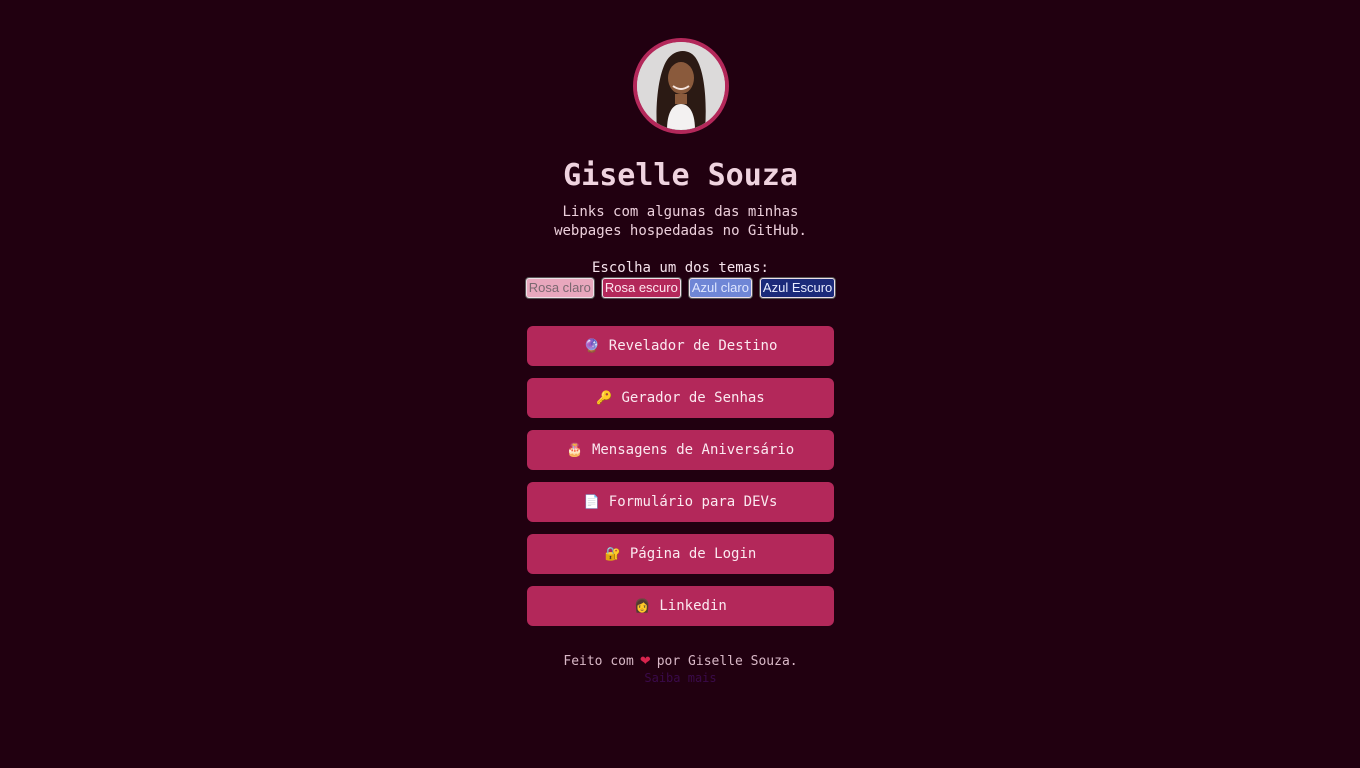  What do you see at coordinates (641, 288) in the screenshot?
I see `theme-rosa-escuro-button: Rosa escuro` at bounding box center [641, 288].